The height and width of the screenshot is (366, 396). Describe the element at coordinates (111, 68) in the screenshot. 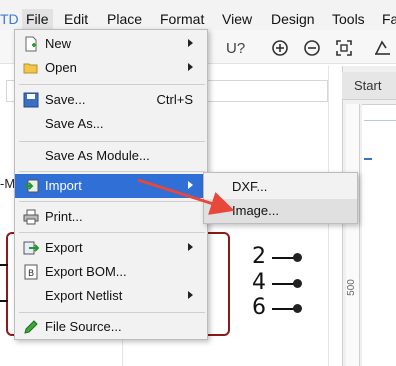

I see `menu-item-open: Open` at that location.